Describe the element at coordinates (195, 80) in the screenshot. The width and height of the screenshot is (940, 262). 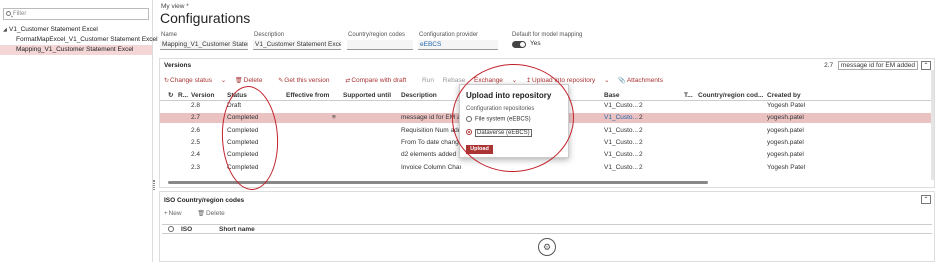
I see `change-status-button: ↻Change status ⌄` at that location.